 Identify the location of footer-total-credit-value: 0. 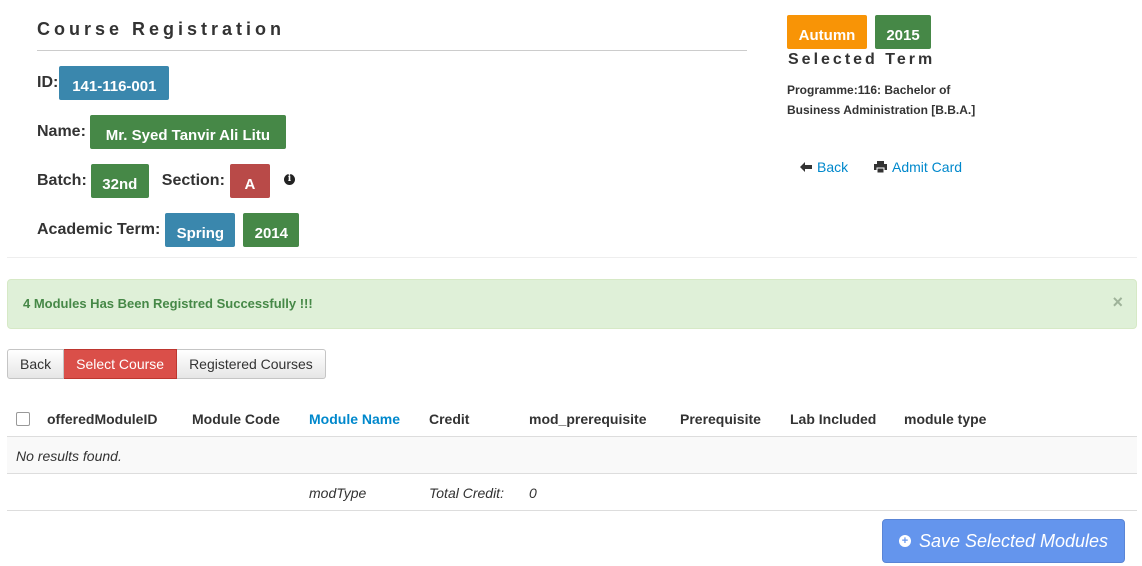
(533, 493).